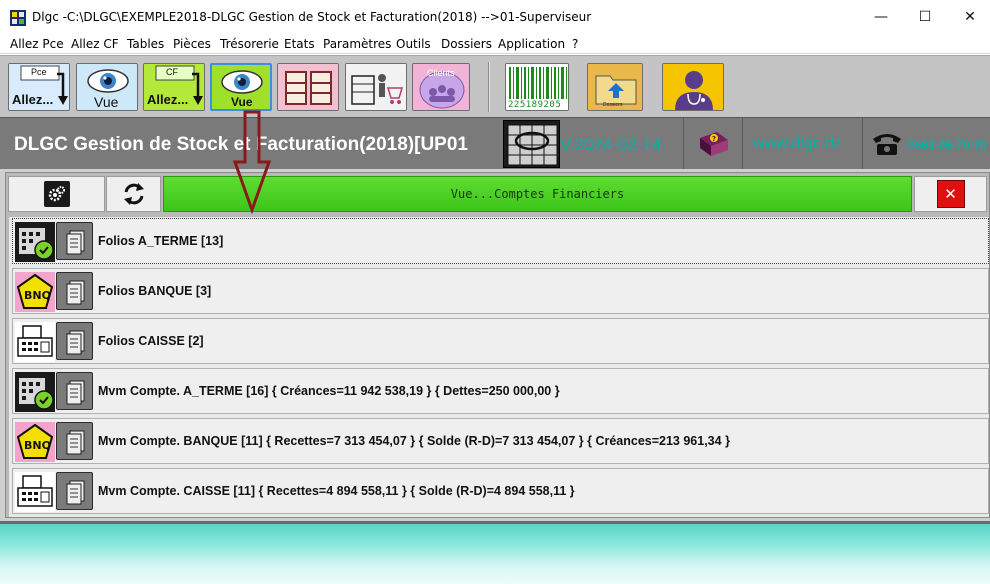  I want to click on refresh-icon, so click(133, 194).